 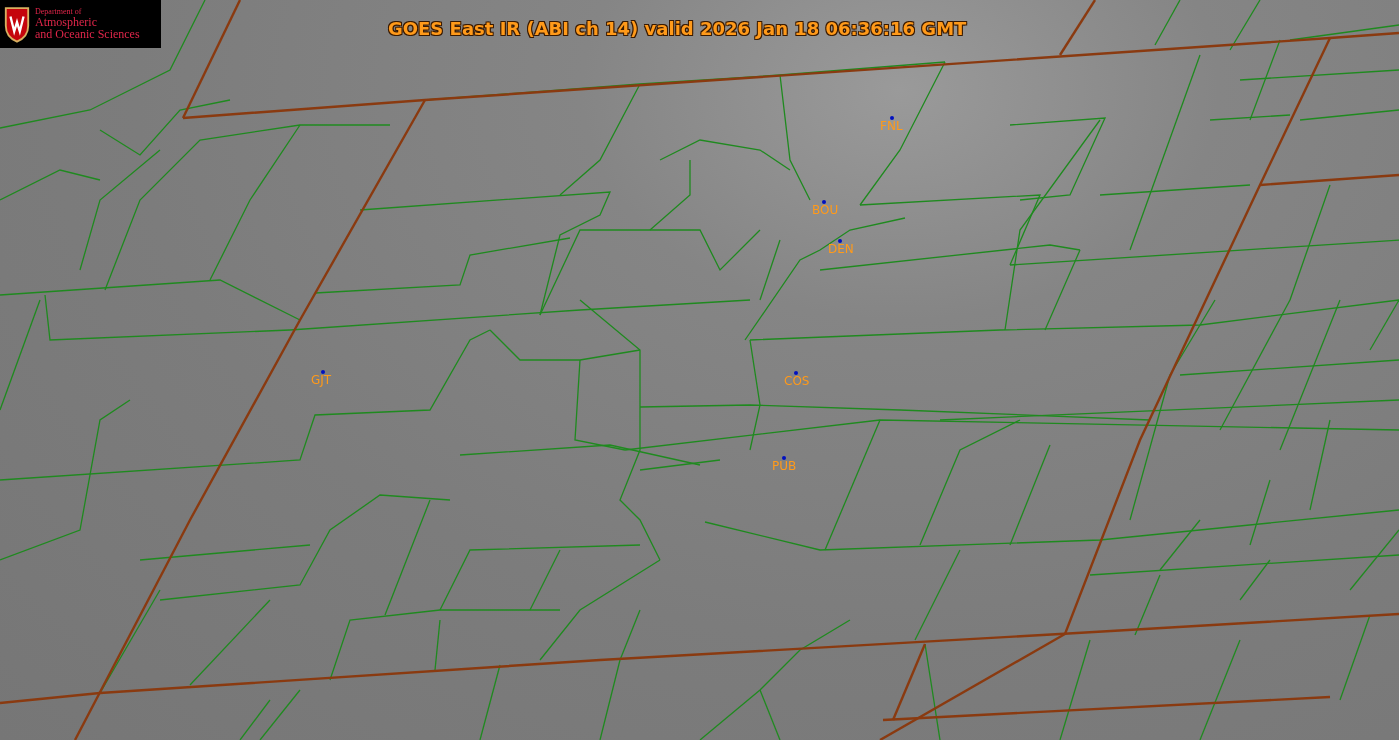 I want to click on station-label: PUB, so click(x=784, y=466).